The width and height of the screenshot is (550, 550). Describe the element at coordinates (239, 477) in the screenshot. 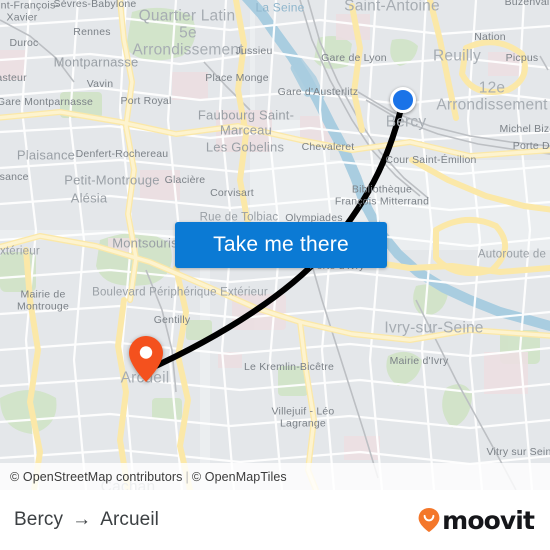

I see `attribution-tiles: © OpenMapTiles` at that location.